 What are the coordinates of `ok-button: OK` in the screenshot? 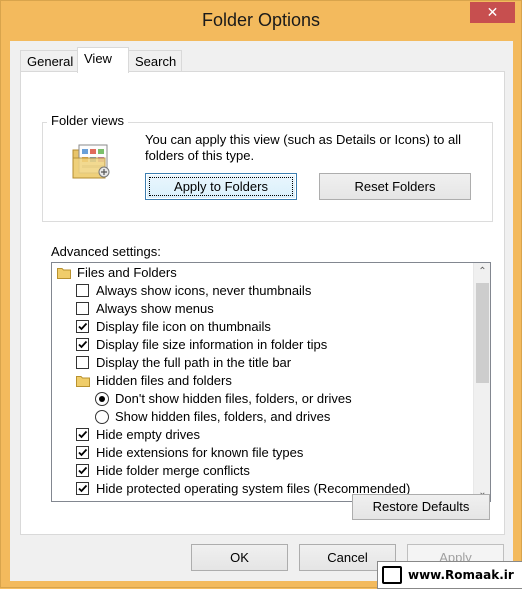 It's located at (239, 557).